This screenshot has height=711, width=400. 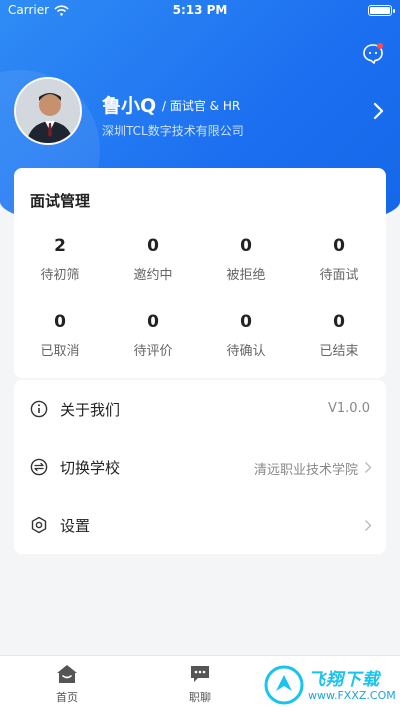 What do you see at coordinates (339, 275) in the screenshot?
I see `stat-label: 待面试` at bounding box center [339, 275].